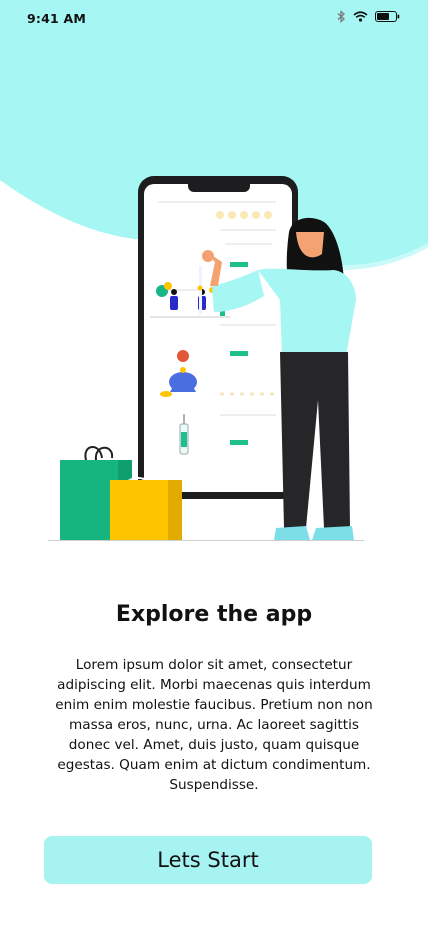 The image size is (428, 926). I want to click on phone-illustration, so click(218, 337).